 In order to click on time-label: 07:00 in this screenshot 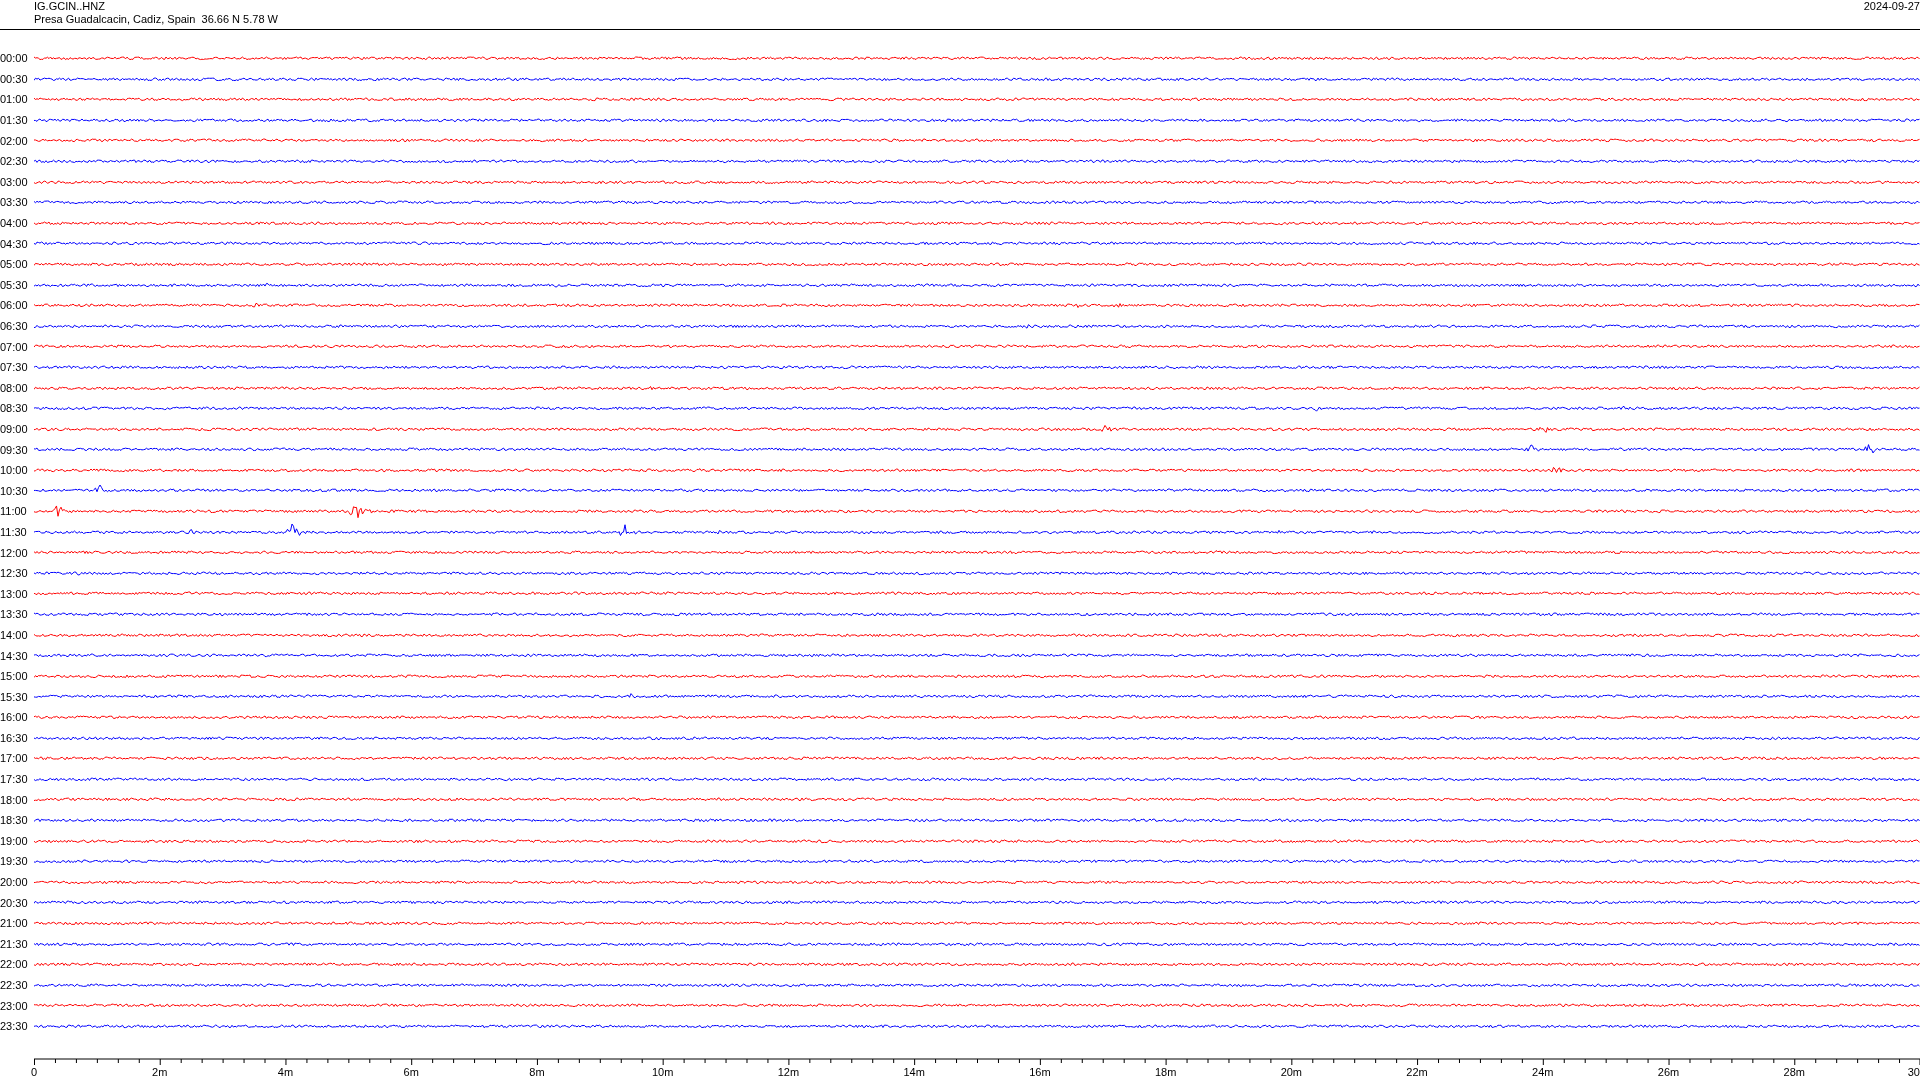, I will do `click(14, 346)`.